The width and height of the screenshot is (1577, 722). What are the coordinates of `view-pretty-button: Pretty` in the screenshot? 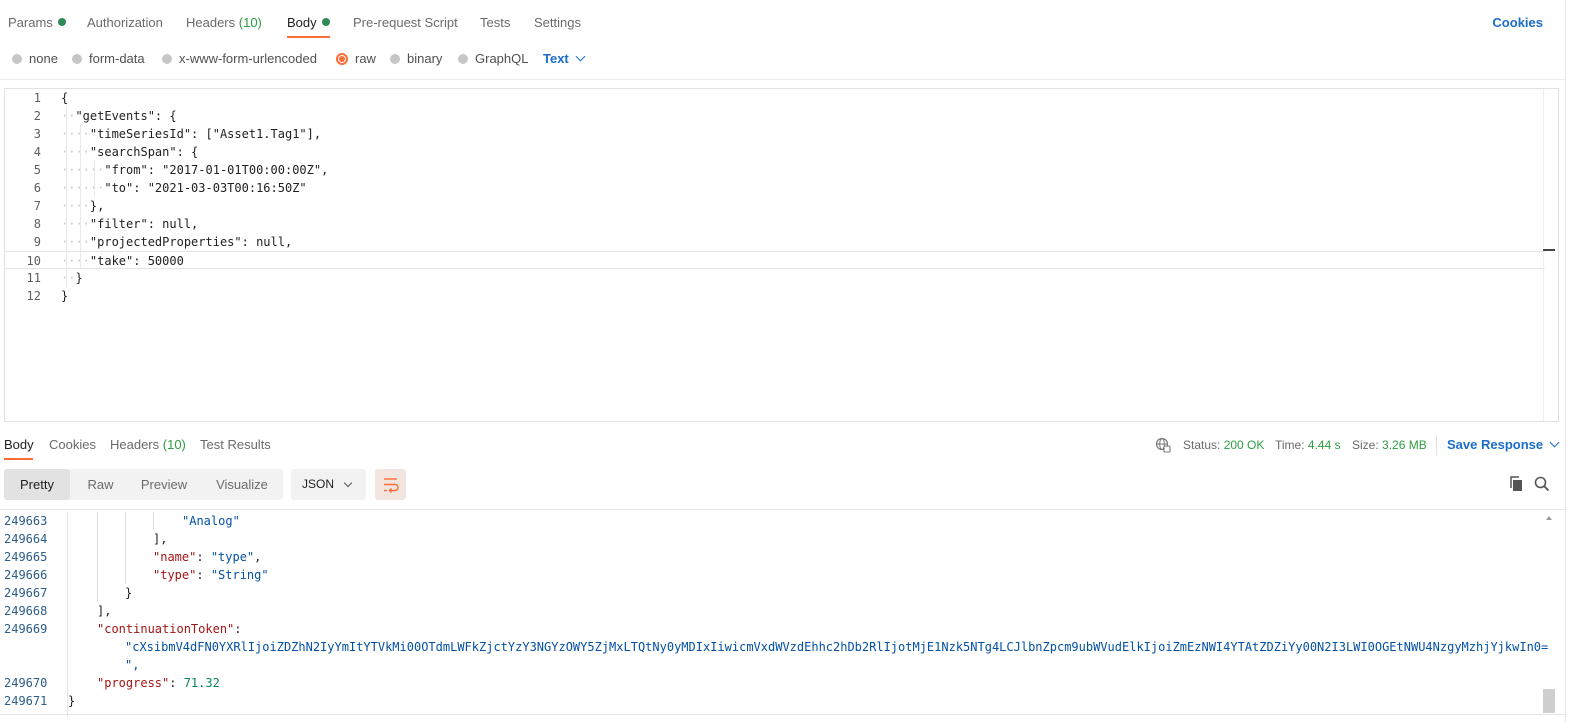 It's located at (37, 484).